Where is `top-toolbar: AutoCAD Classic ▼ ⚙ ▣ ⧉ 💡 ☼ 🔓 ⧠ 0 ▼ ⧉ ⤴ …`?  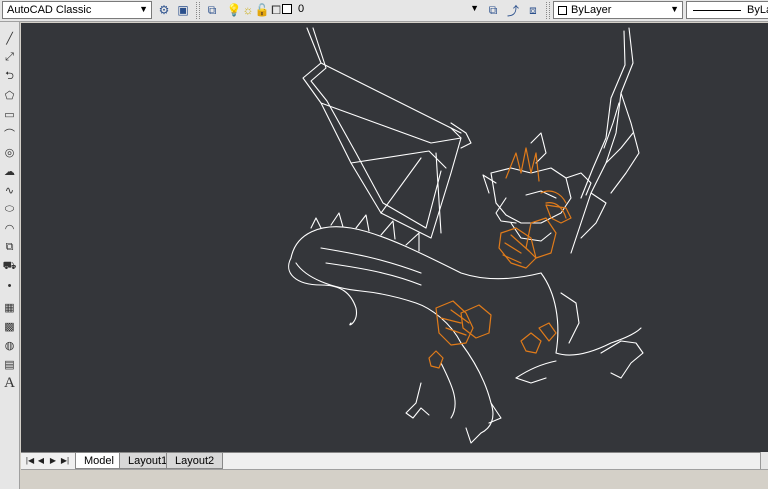 top-toolbar: AutoCAD Classic ▼ ⚙ ▣ ⧉ 💡 ☼ 🔓 ⧠ 0 ▼ ⧉ ⤴ … is located at coordinates (384, 11).